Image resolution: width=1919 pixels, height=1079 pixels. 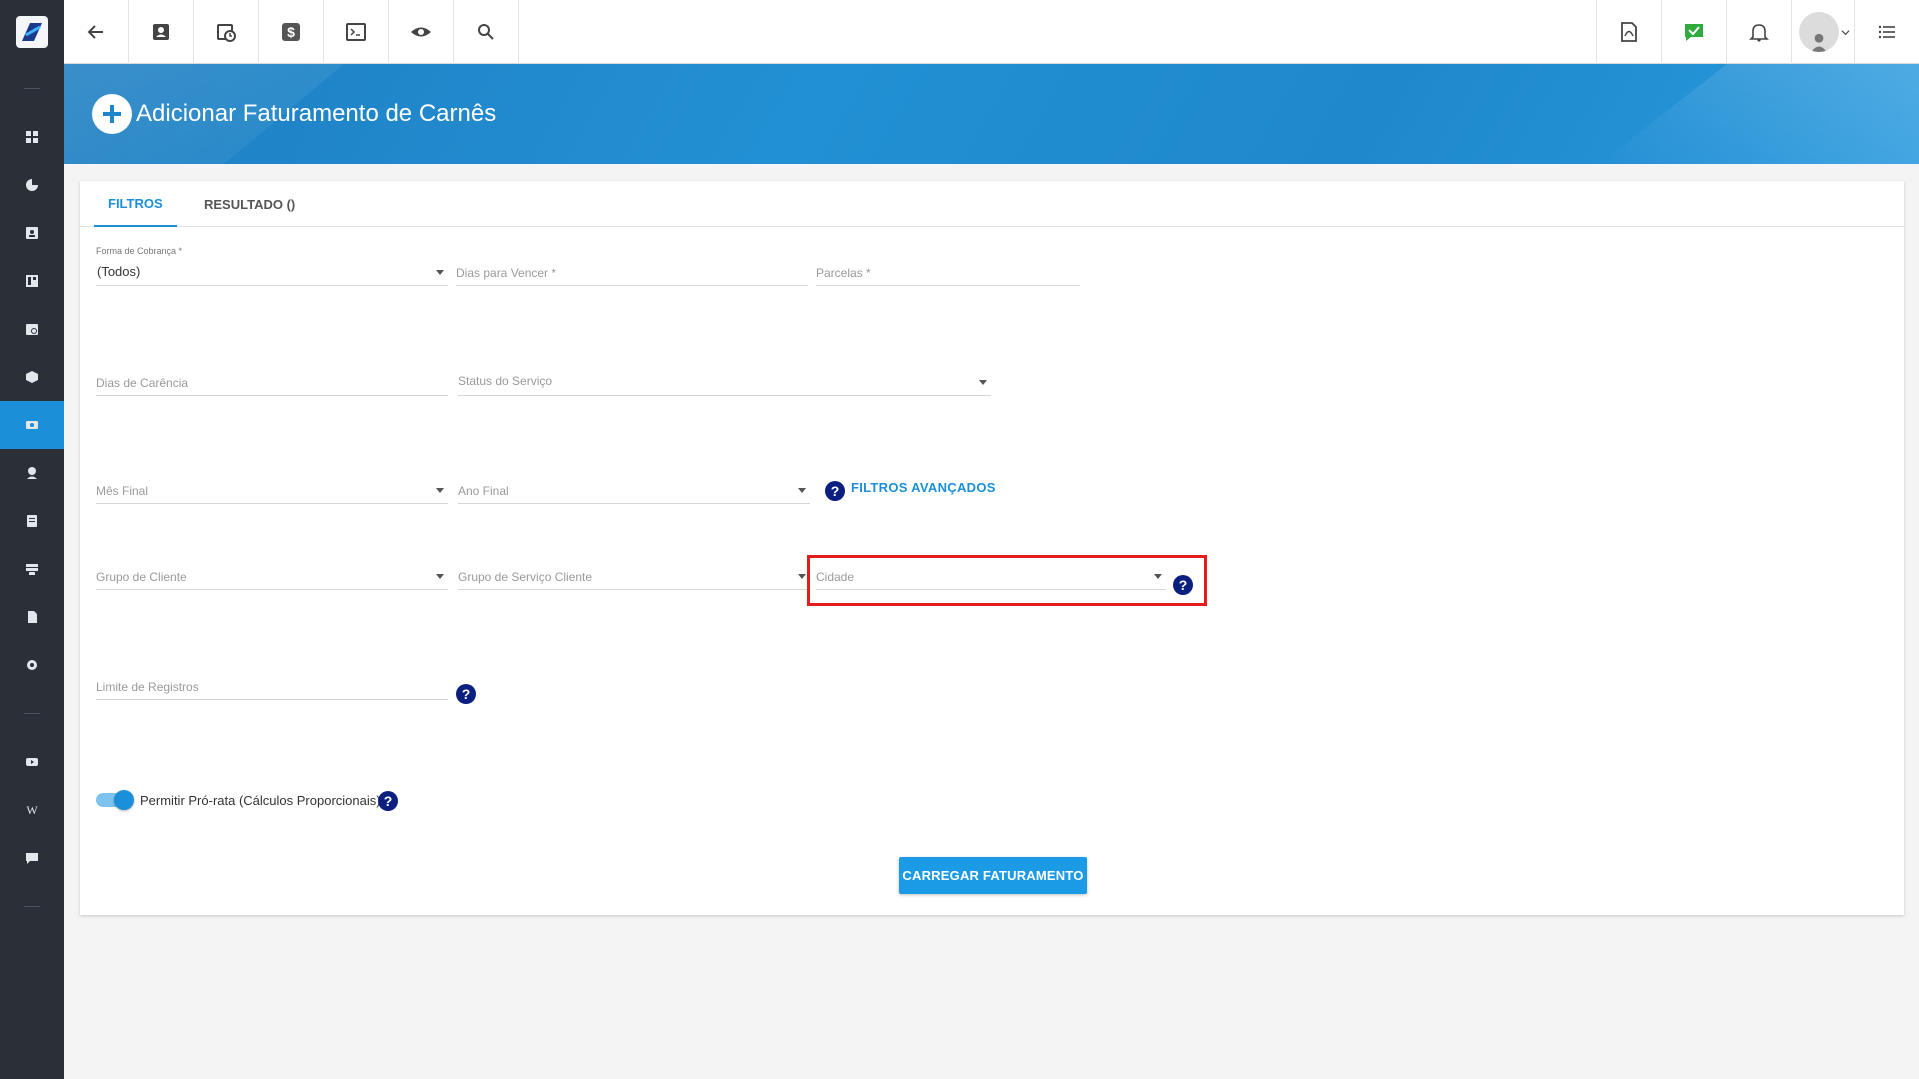 I want to click on toggle-knob, so click(x=124, y=800).